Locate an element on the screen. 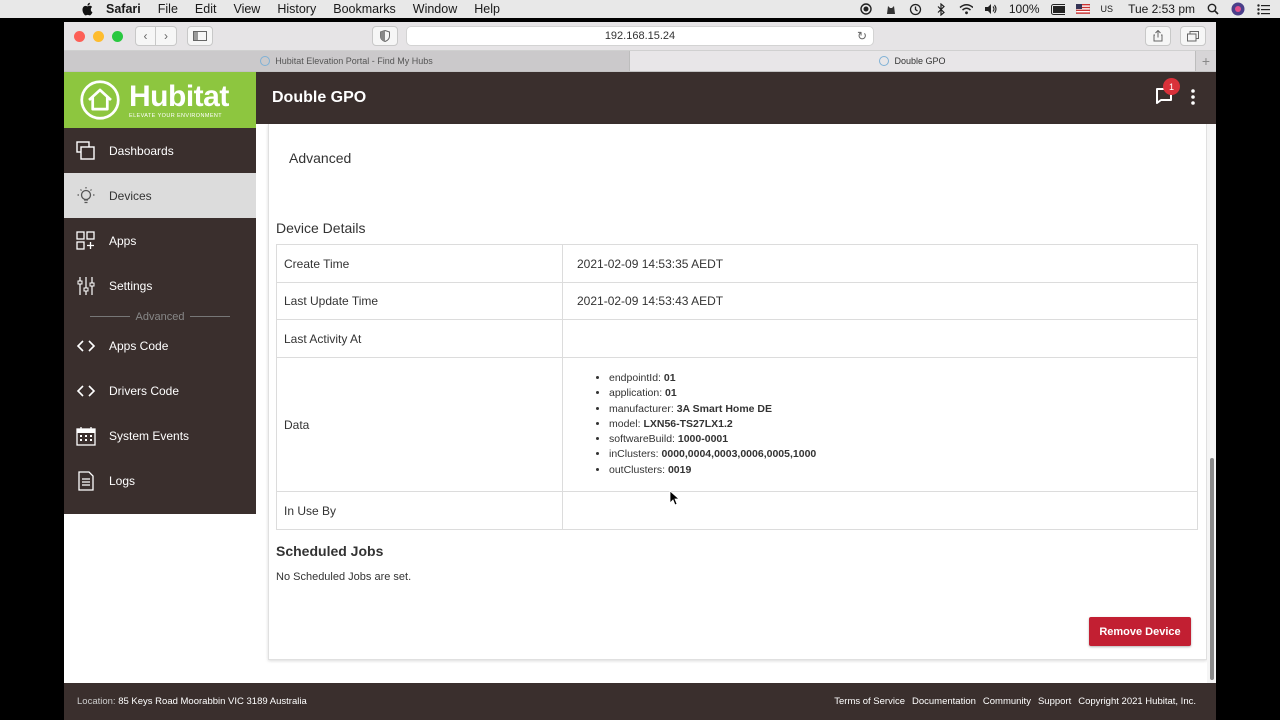  safari-toolbar: ‹ › 192.168.15.24 ↻ is located at coordinates (640, 36).